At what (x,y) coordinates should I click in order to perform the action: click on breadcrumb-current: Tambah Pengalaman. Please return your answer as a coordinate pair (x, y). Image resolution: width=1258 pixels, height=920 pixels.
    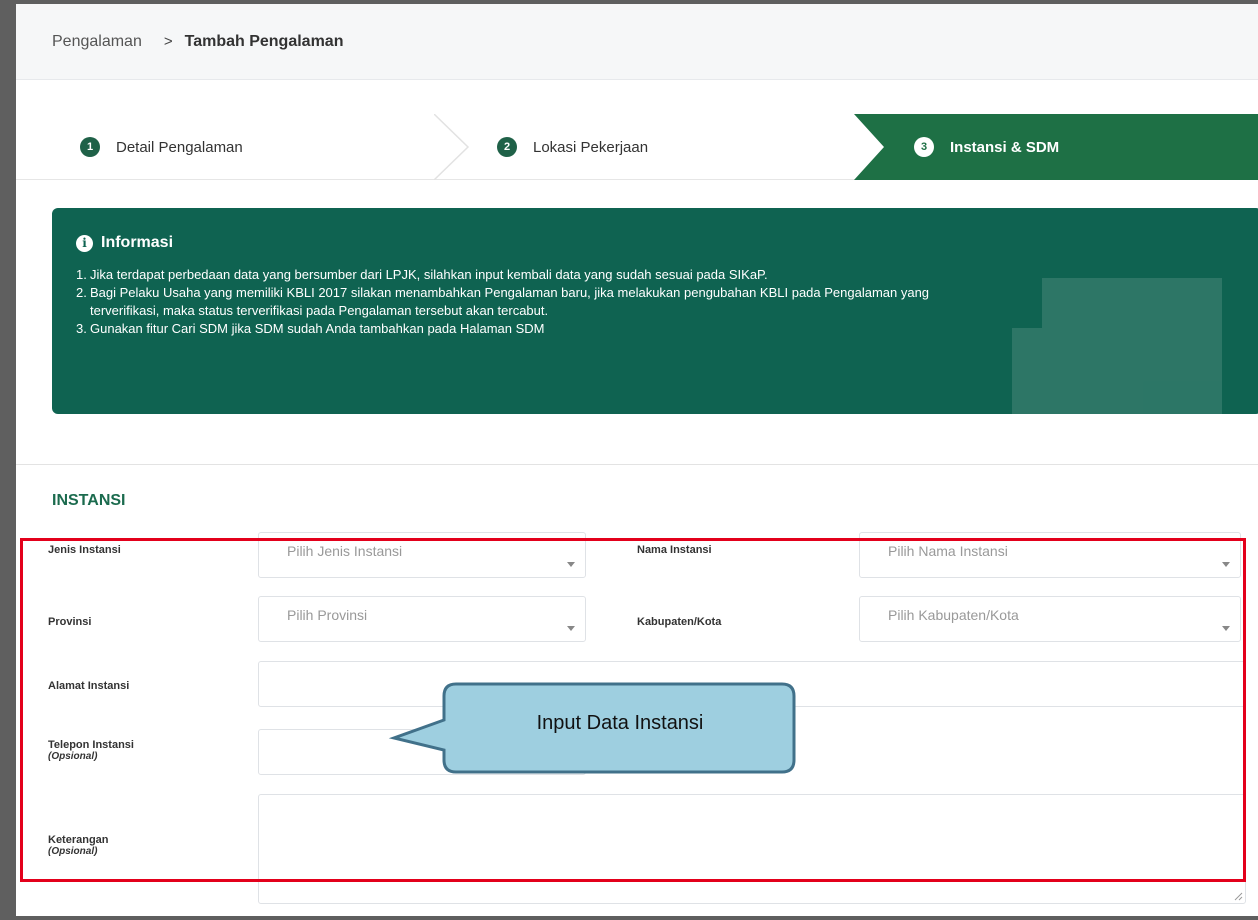
    Looking at the image, I should click on (264, 41).